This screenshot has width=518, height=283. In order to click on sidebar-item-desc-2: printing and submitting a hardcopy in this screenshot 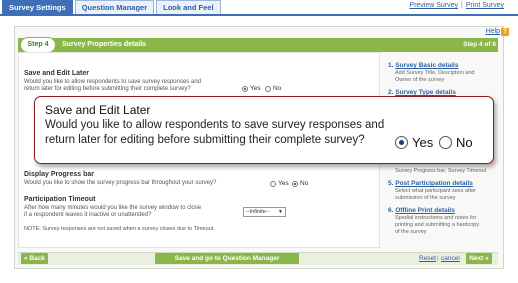, I will do `click(437, 225)`.